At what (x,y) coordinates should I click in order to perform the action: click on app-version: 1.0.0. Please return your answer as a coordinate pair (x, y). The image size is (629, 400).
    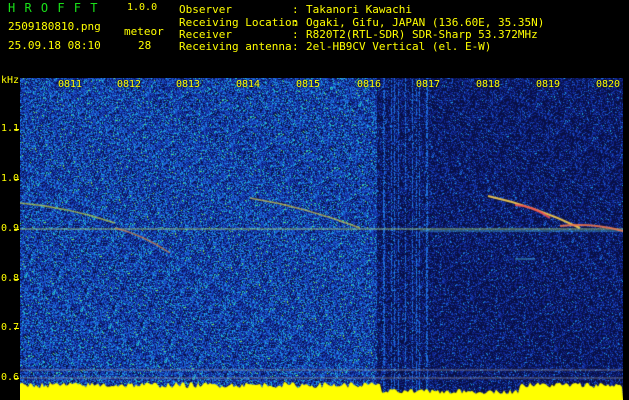
    Looking at the image, I should click on (142, 7).